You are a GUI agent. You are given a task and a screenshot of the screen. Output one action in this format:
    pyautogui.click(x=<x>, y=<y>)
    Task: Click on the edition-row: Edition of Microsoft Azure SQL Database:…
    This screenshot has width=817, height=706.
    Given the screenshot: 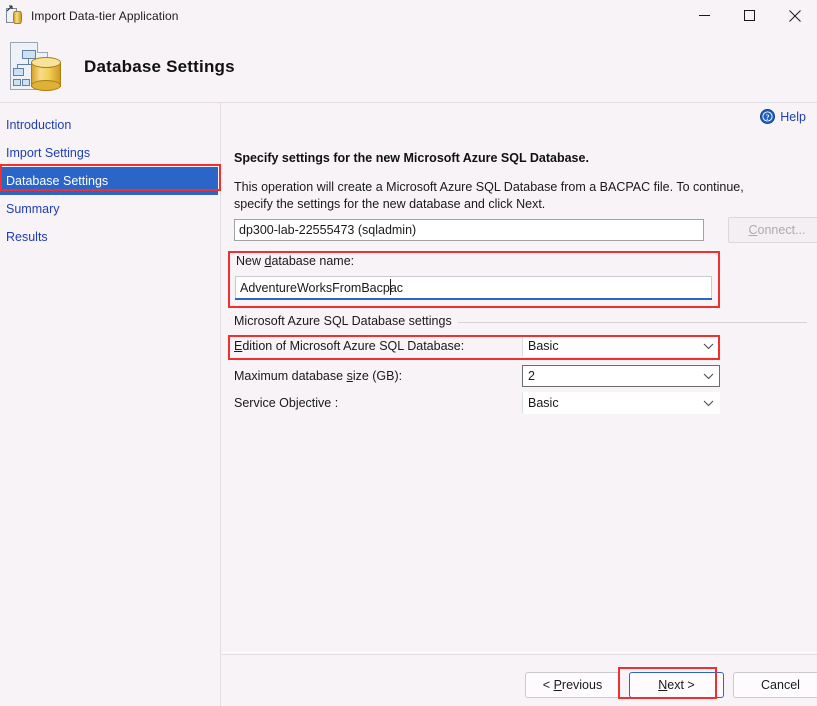 What is the action you would take?
    pyautogui.click(x=520, y=347)
    